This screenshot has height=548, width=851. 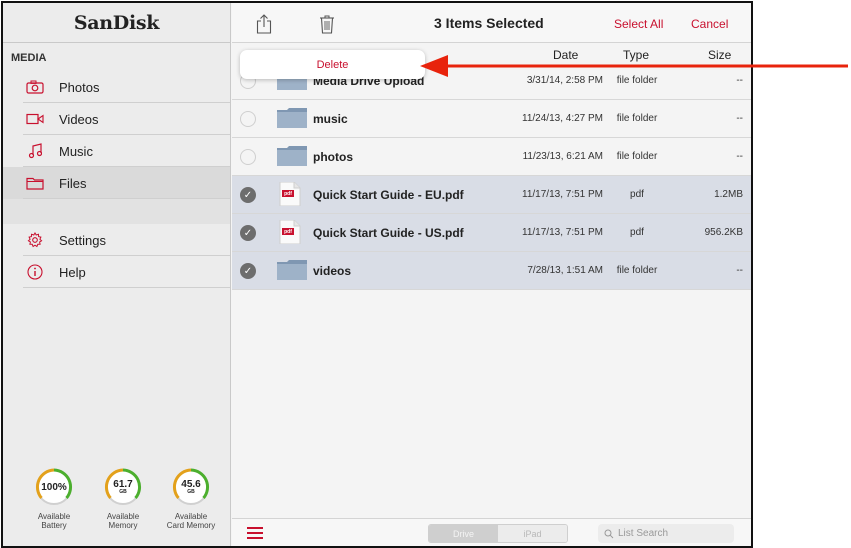 What do you see at coordinates (634, 66) in the screenshot?
I see `annotation-arrow` at bounding box center [634, 66].